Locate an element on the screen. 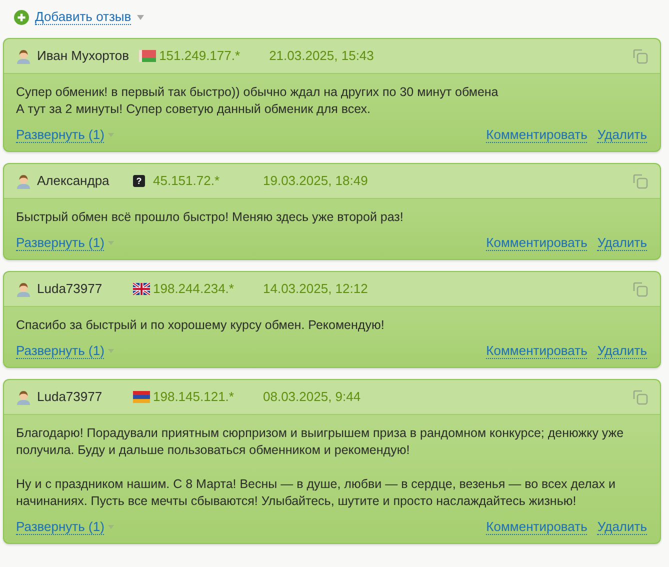  author-name: Александра is located at coordinates (73, 181).